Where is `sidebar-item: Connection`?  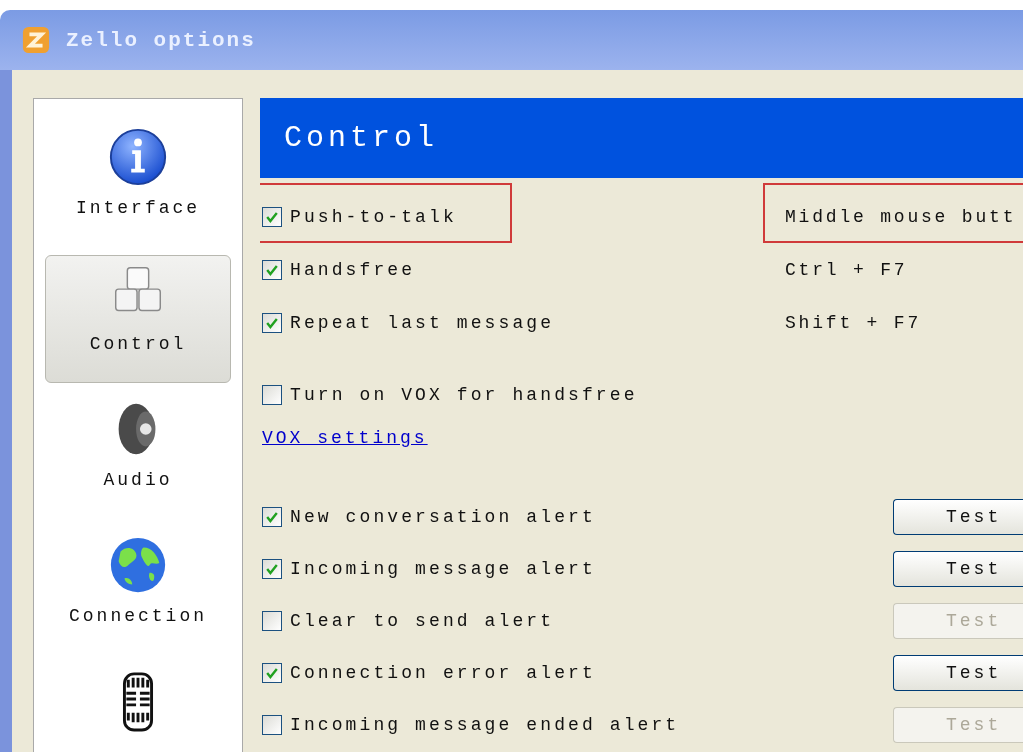 sidebar-item: Connection is located at coordinates (138, 591).